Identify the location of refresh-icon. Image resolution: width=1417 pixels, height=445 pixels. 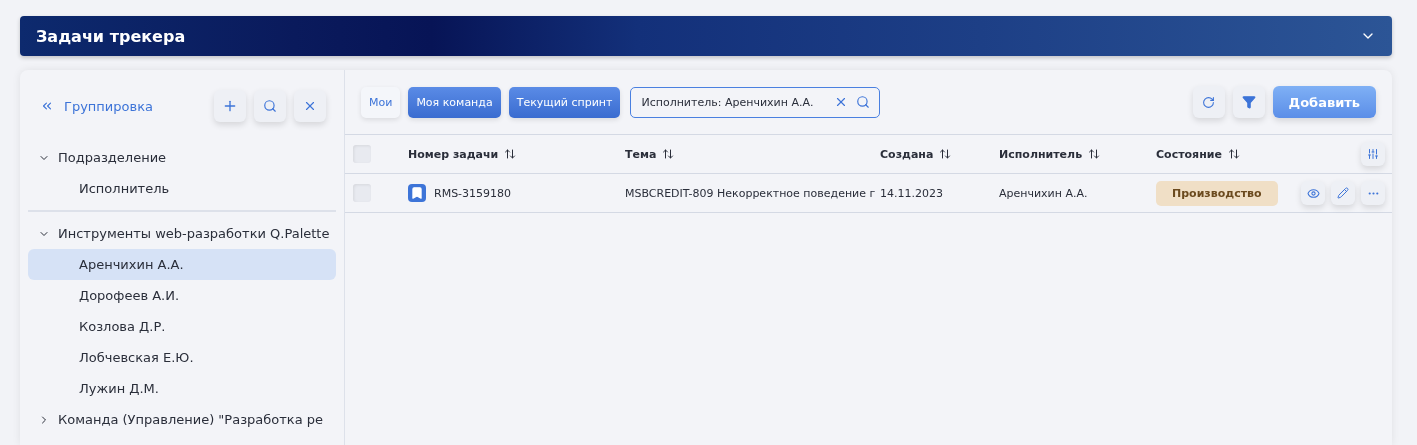
(1209, 102).